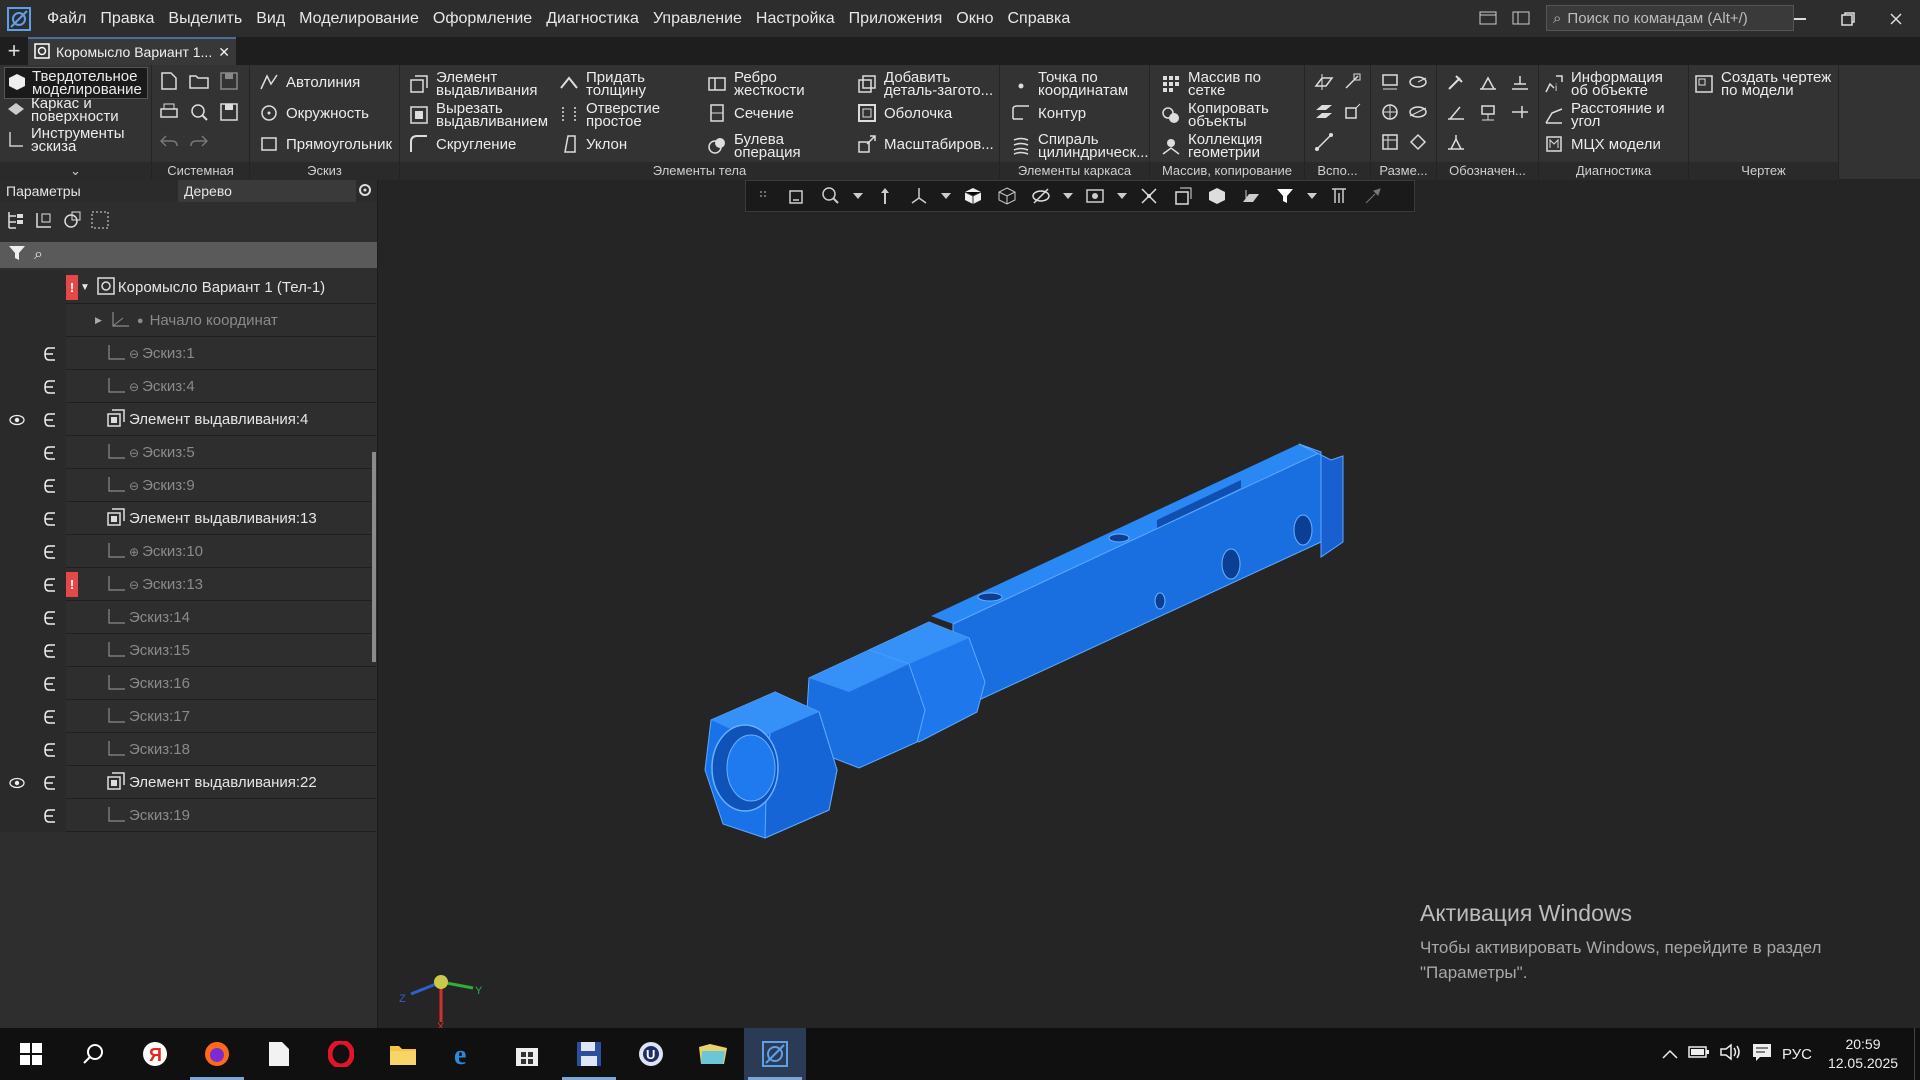 This screenshot has height=1080, width=1920. Describe the element at coordinates (72, 222) in the screenshot. I see `tree-bodies-icon` at that location.